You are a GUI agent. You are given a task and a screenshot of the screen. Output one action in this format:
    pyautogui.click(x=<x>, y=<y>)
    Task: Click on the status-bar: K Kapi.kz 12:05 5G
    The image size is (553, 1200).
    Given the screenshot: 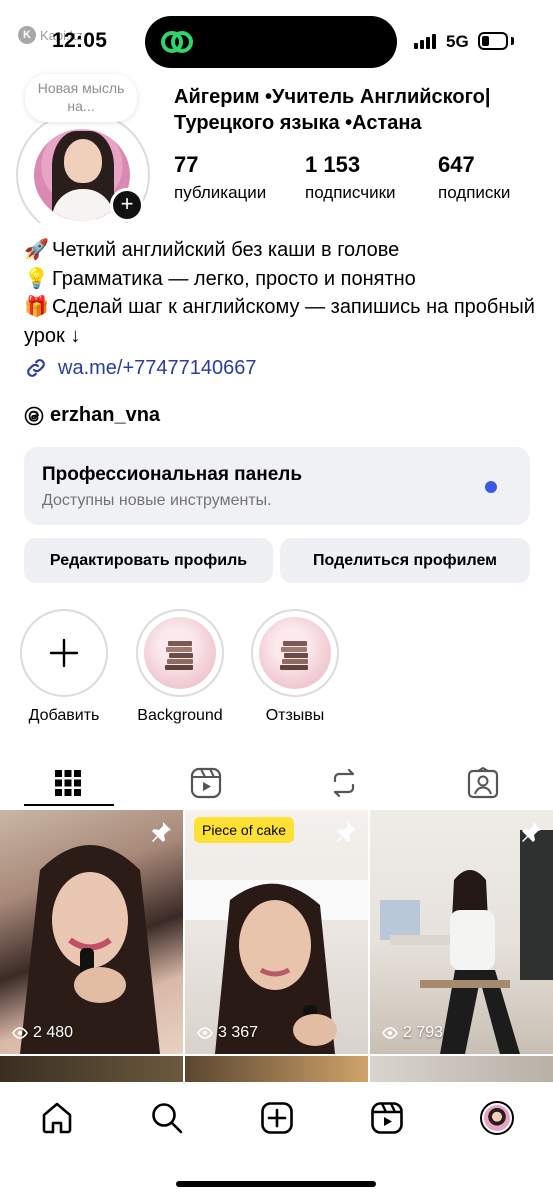 What is the action you would take?
    pyautogui.click(x=276, y=40)
    